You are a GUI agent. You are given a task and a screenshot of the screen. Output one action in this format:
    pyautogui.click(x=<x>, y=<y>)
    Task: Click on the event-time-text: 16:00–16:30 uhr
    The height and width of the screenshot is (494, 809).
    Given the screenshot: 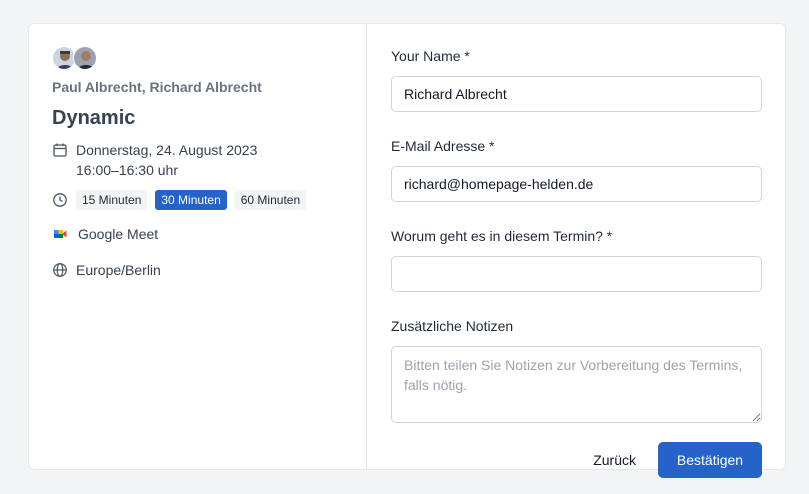 What is the action you would take?
    pyautogui.click(x=127, y=170)
    